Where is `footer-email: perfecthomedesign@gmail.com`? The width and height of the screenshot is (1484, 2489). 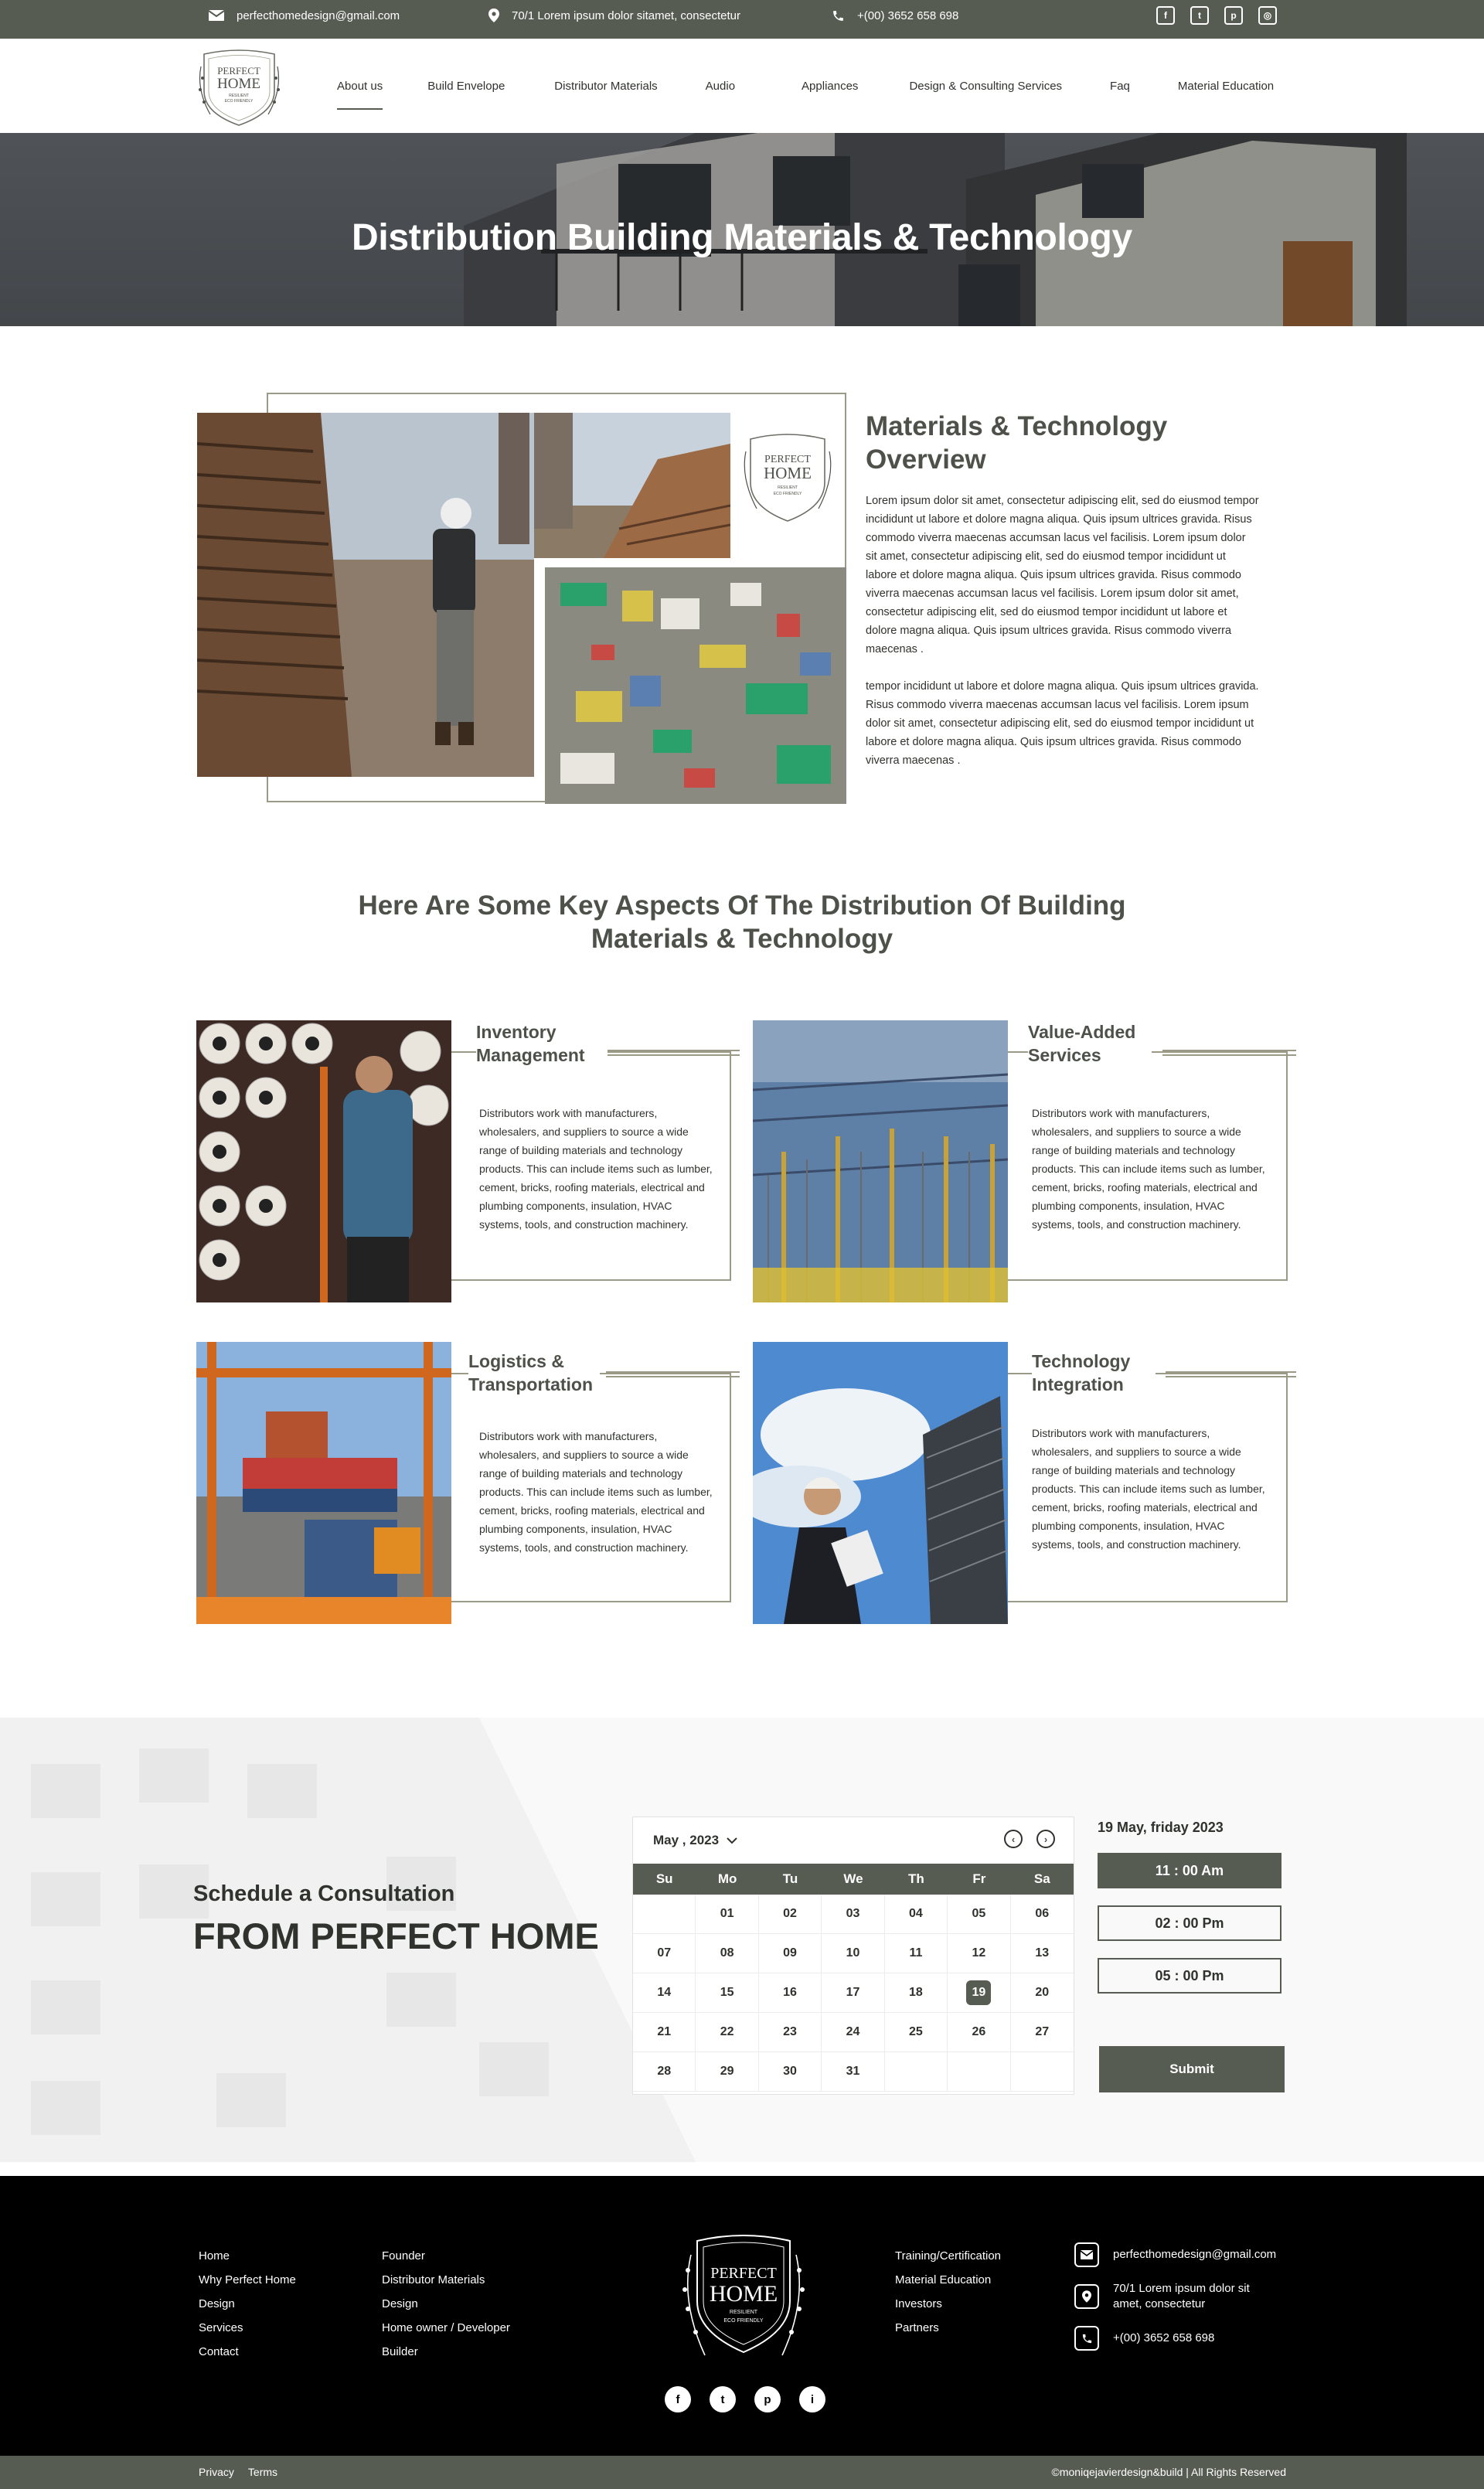
footer-email: perfecthomedesign@gmail.com is located at coordinates (1175, 2254).